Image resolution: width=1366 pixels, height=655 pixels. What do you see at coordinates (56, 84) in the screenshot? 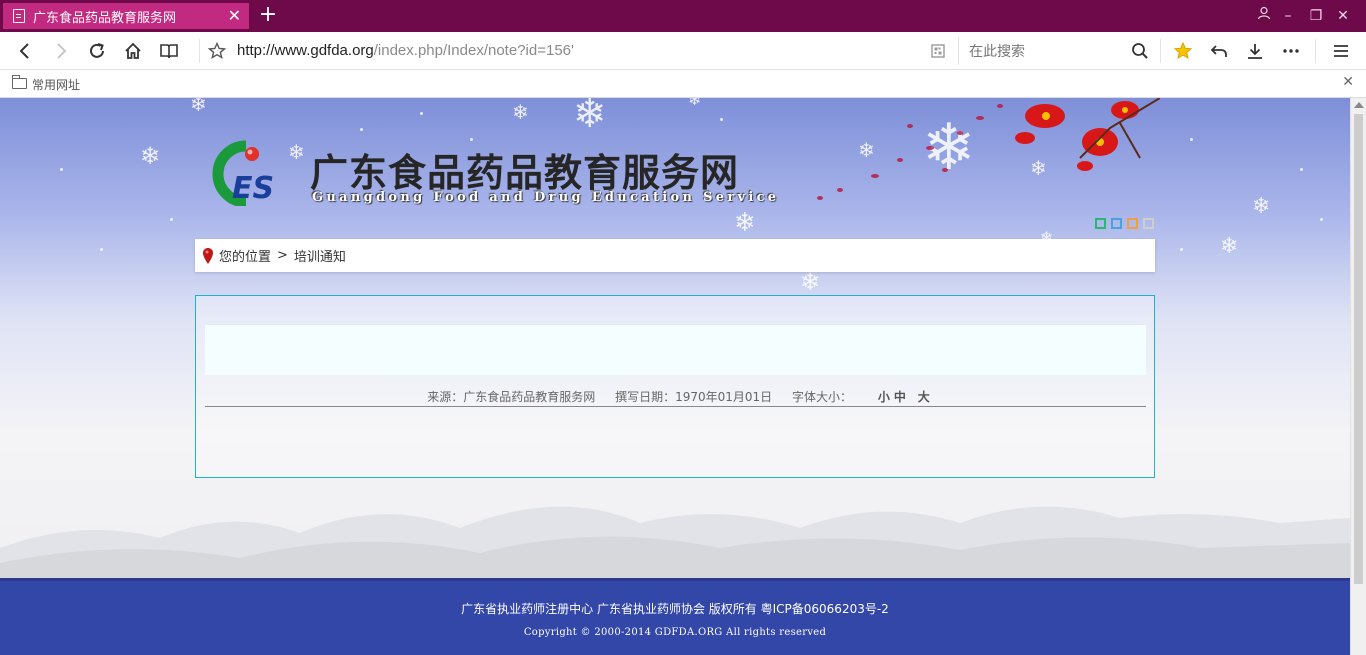
I see `bookmark-folder-common-sites: 常用网址` at bounding box center [56, 84].